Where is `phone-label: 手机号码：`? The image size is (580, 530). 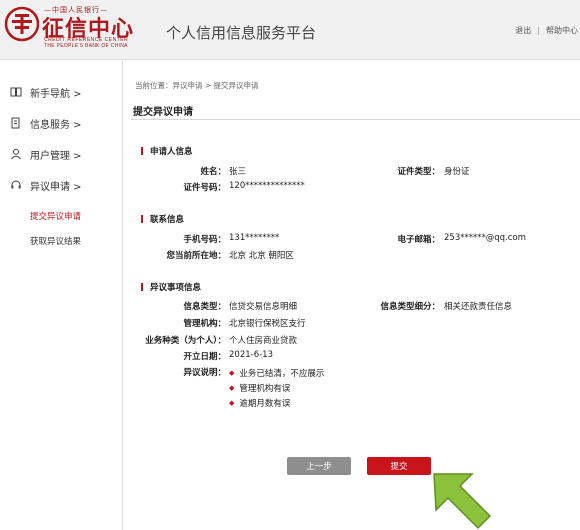
phone-label: 手机号码： is located at coordinates (204, 240).